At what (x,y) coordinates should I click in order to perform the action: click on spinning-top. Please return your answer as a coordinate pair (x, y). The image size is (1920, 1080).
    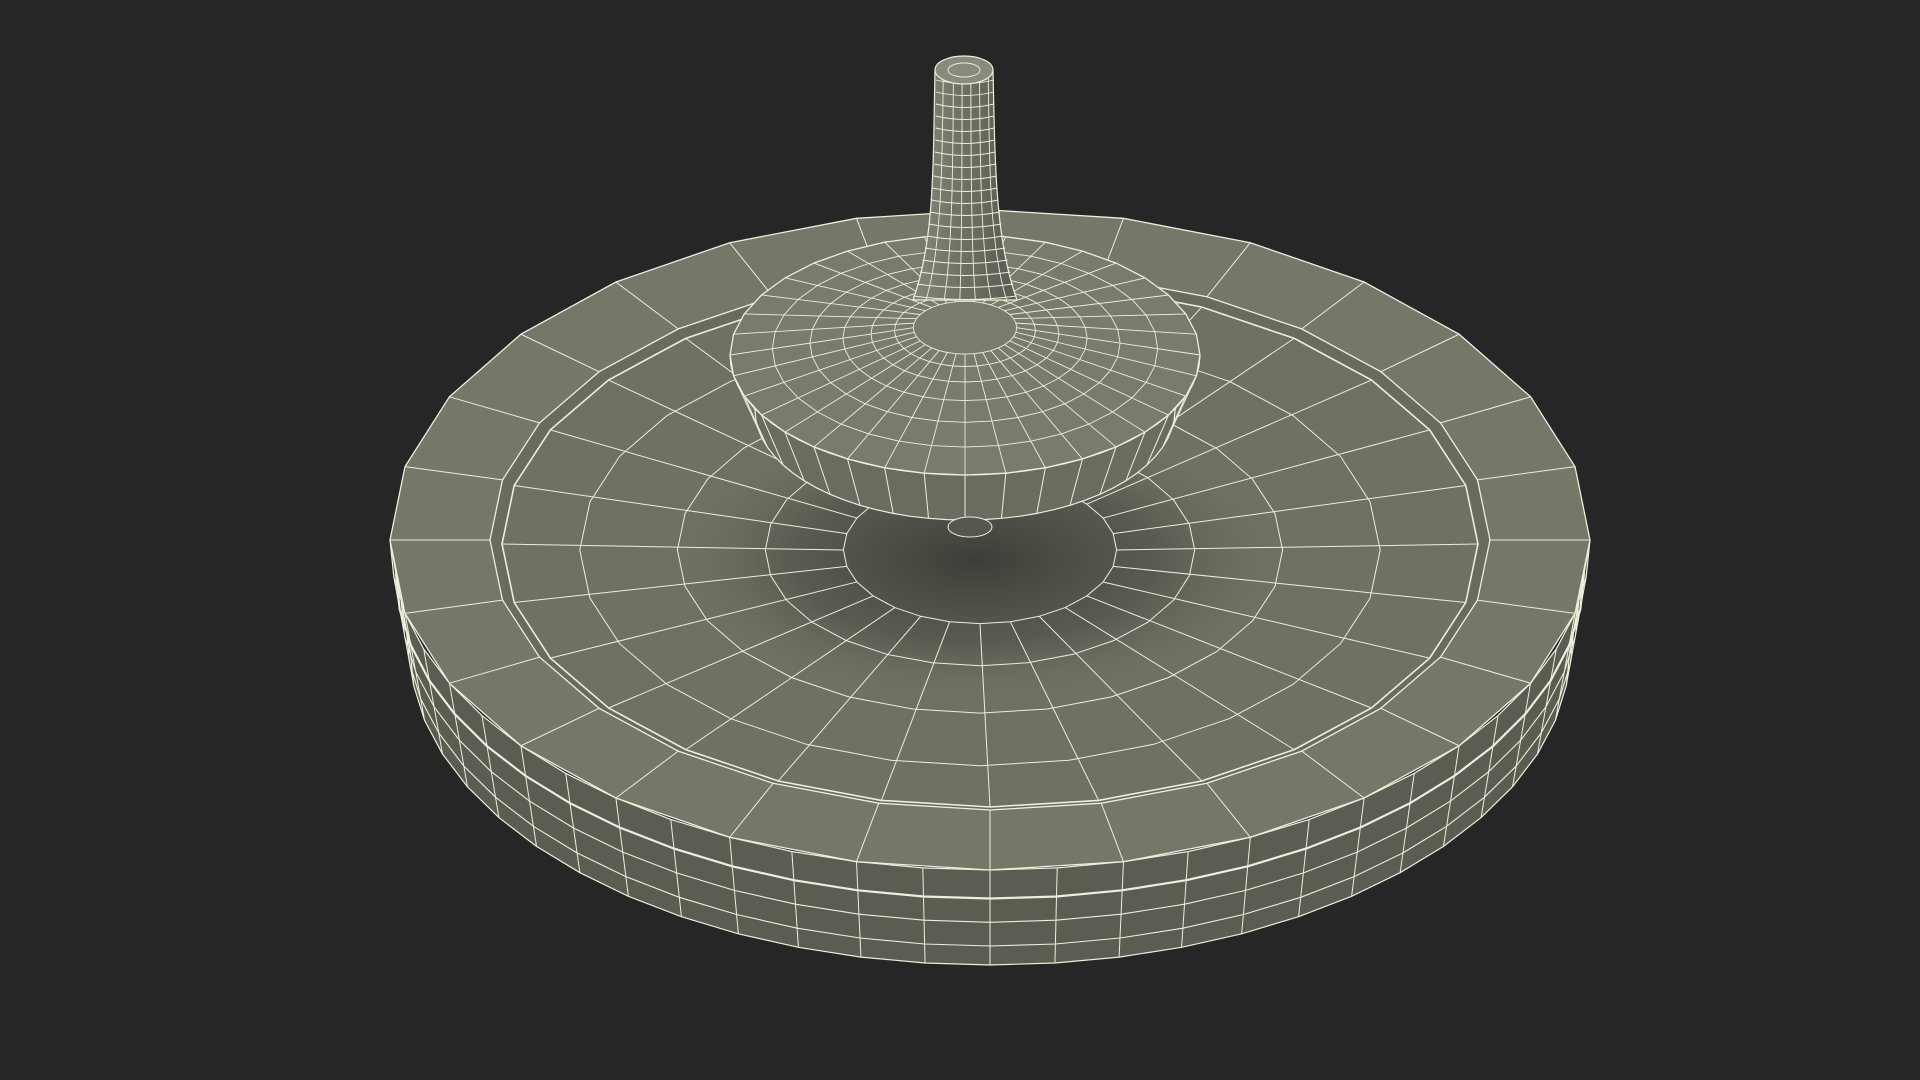
    Looking at the image, I should click on (965, 296).